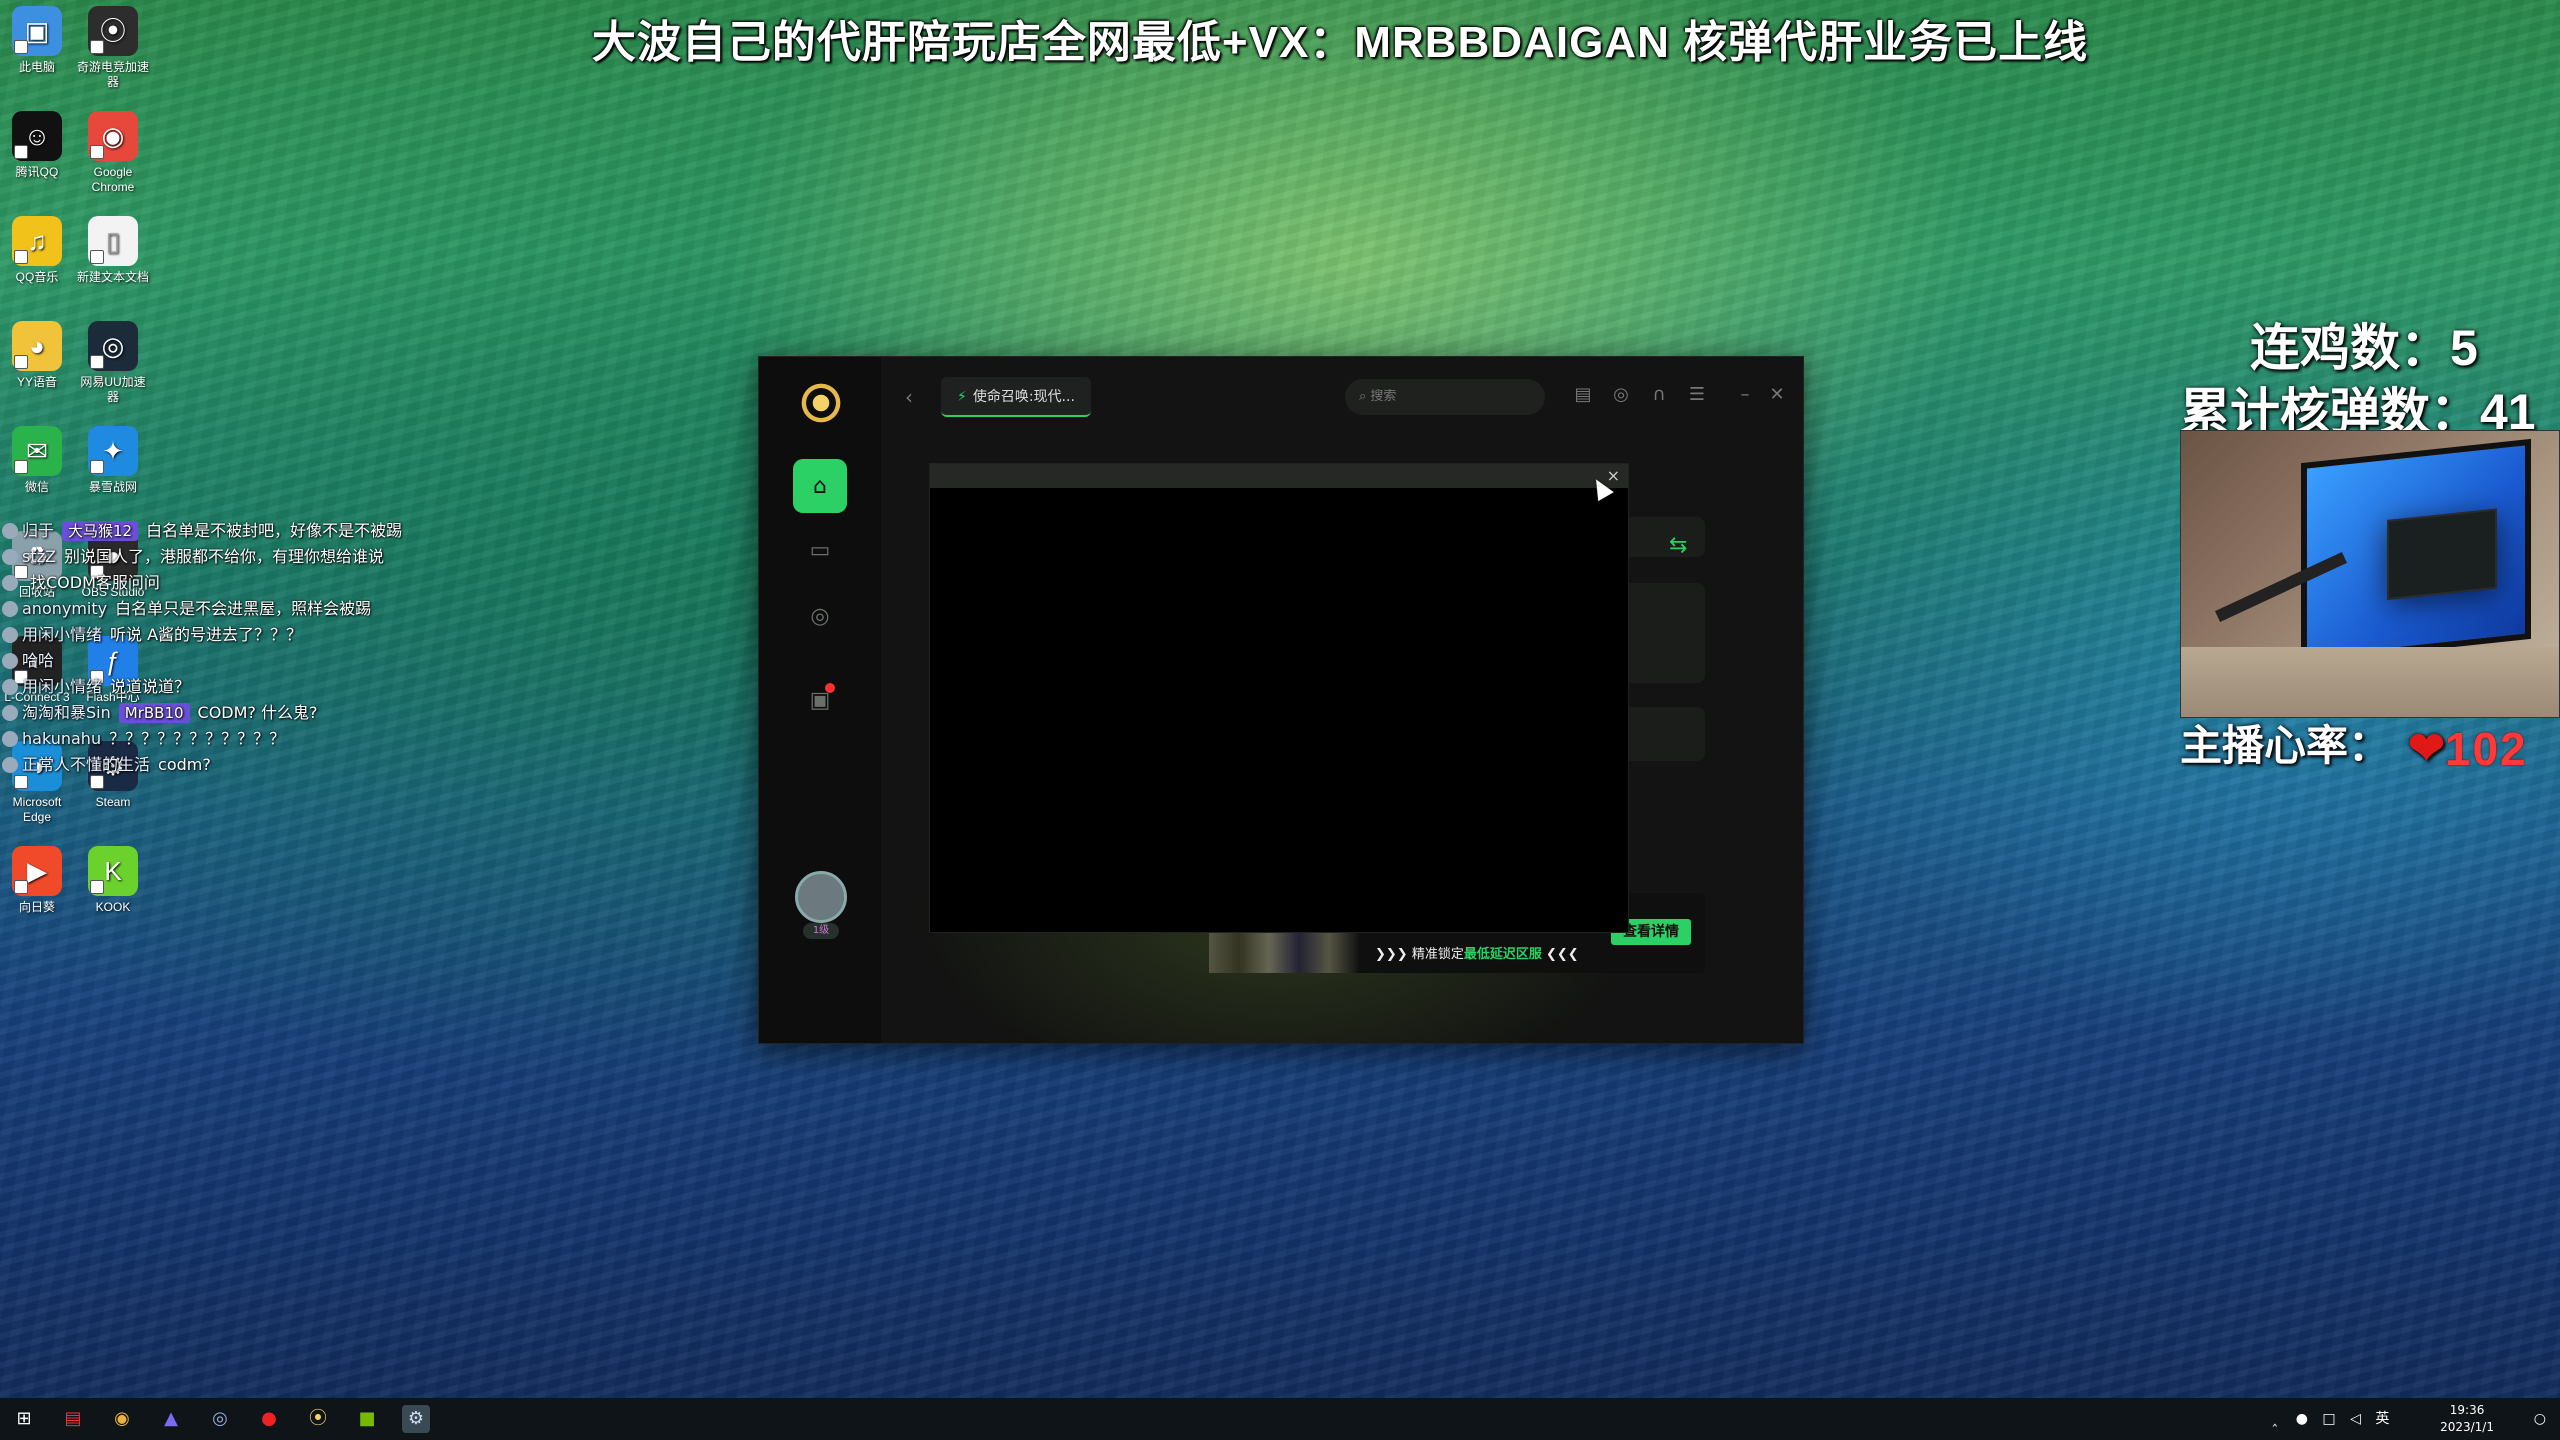  What do you see at coordinates (2540, 1419) in the screenshot?
I see `notification-icon: ○` at bounding box center [2540, 1419].